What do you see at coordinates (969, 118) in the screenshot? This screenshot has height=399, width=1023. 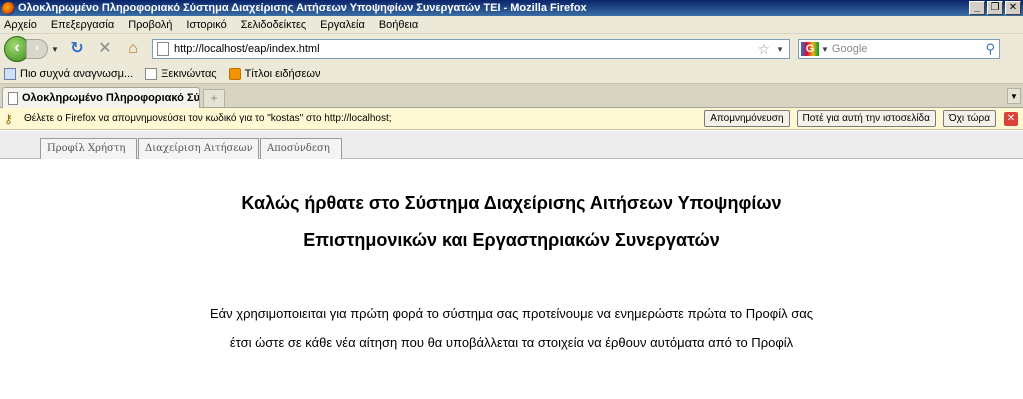 I see `not-now-button: Όχι τώρα` at bounding box center [969, 118].